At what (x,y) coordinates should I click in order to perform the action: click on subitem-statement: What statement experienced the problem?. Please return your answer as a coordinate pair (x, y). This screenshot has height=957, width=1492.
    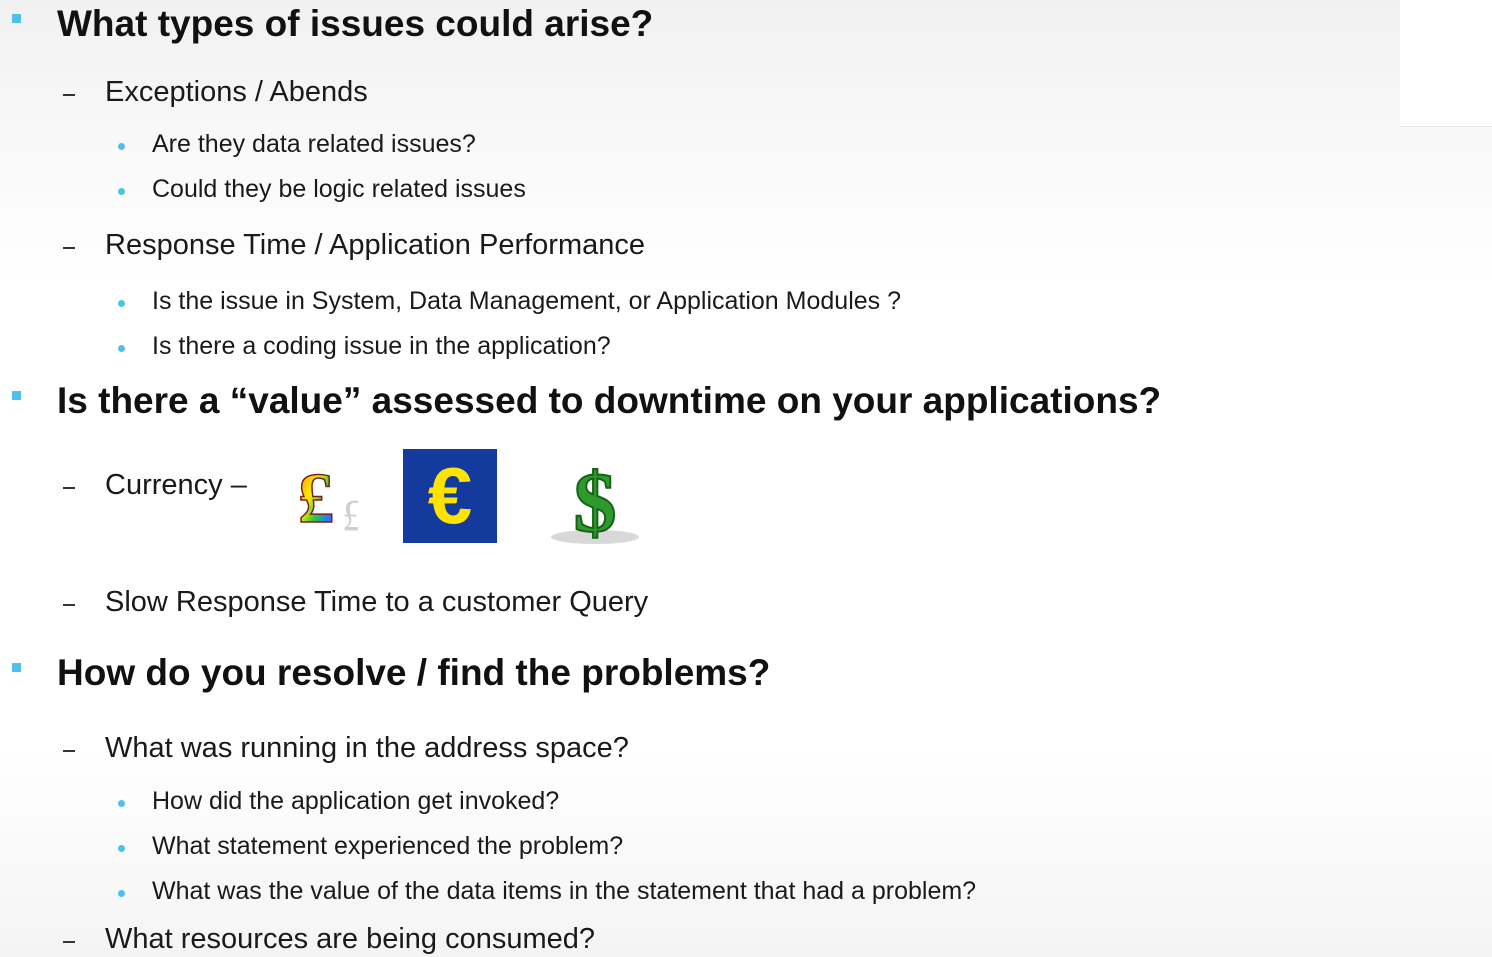
    Looking at the image, I should click on (388, 846).